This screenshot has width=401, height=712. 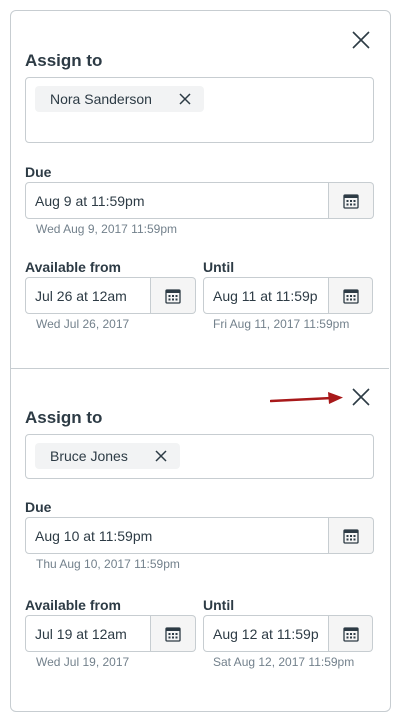 What do you see at coordinates (83, 662) in the screenshot?
I see `available-from-hint: Wed Jul 19, 2017` at bounding box center [83, 662].